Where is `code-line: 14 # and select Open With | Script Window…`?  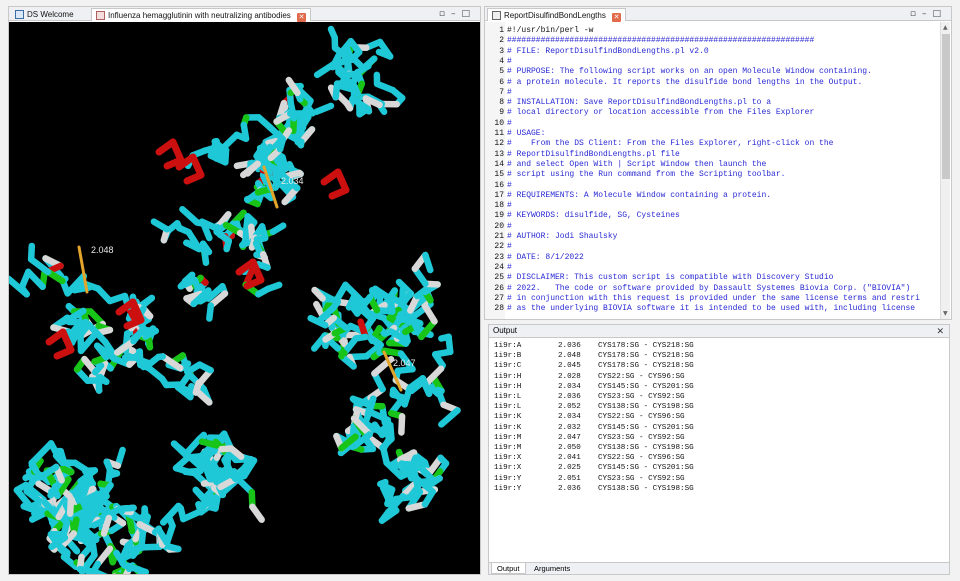
code-line: 14 # and select Open With | Script Window… is located at coordinates (625, 165).